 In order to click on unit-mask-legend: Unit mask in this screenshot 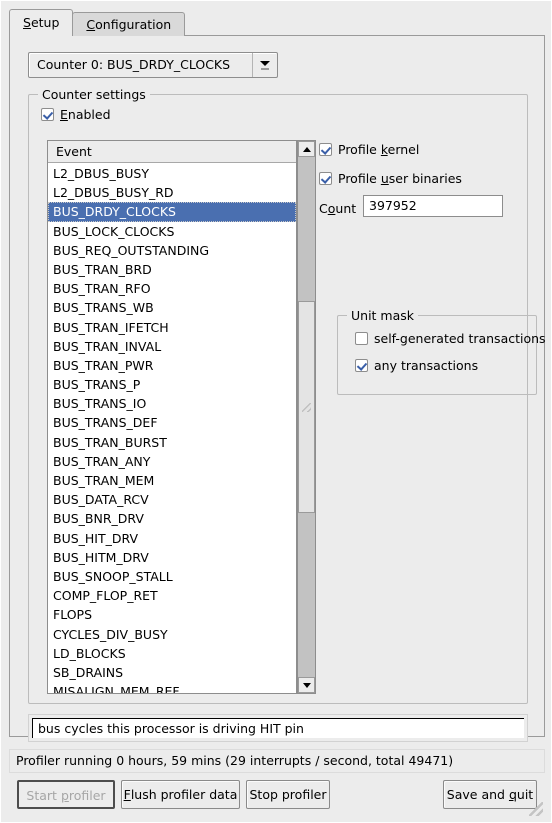, I will do `click(383, 315)`.